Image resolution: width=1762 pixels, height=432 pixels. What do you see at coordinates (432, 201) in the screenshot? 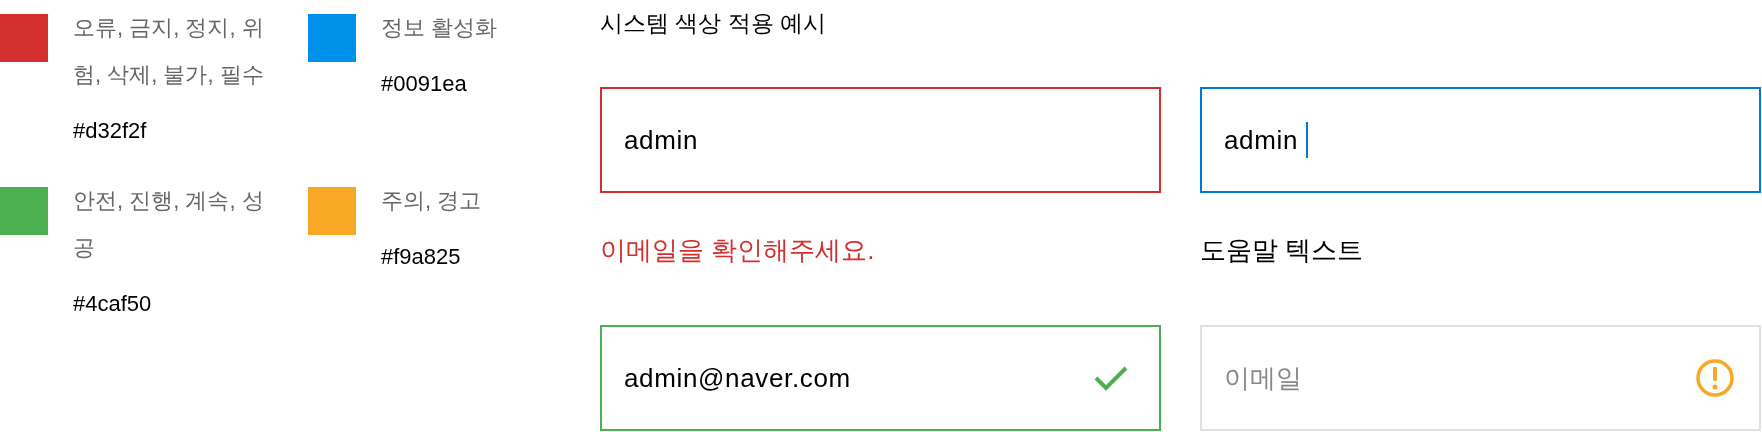
I see `color-usage: 주의, 경고` at bounding box center [432, 201].